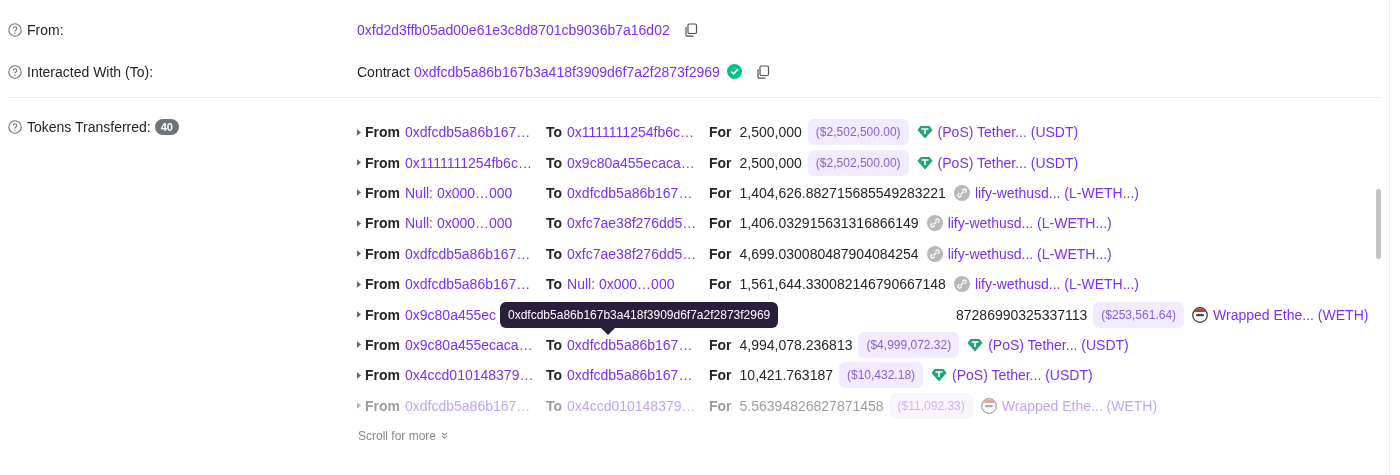 This screenshot has width=1400, height=475. What do you see at coordinates (166, 127) in the screenshot?
I see `count-badge: 40` at bounding box center [166, 127].